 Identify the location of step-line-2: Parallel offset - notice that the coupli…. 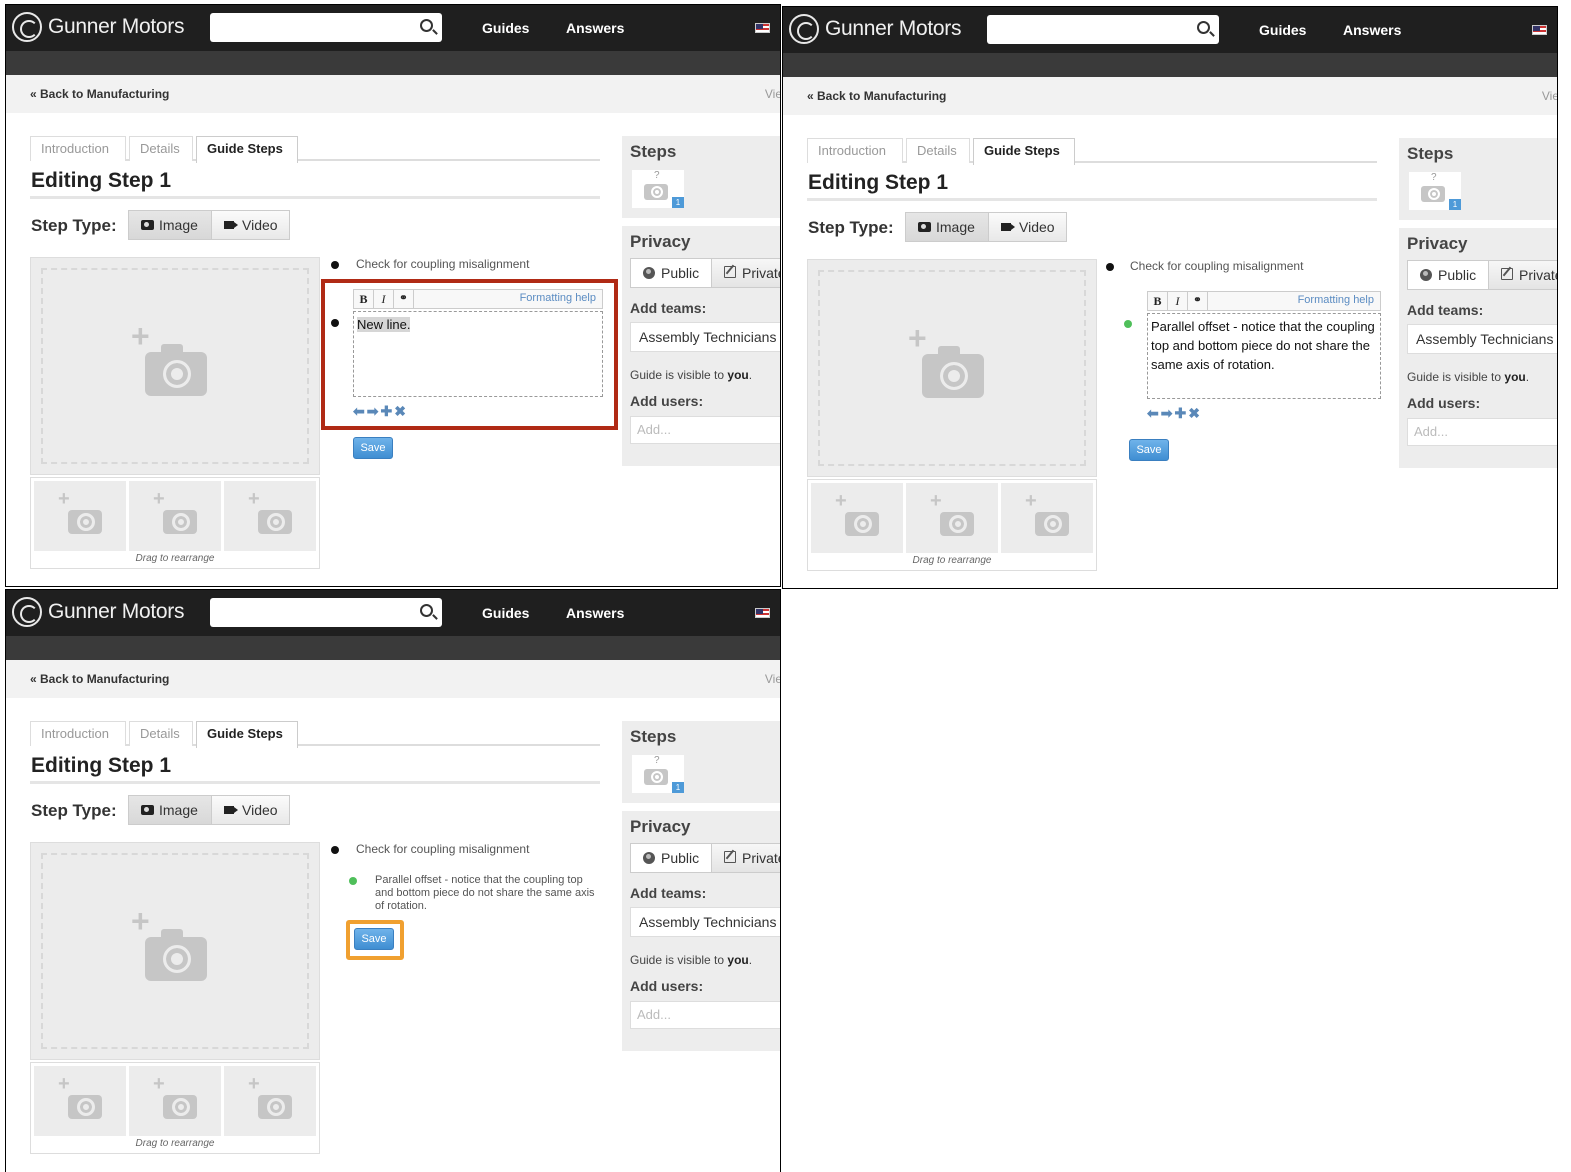
(489, 893).